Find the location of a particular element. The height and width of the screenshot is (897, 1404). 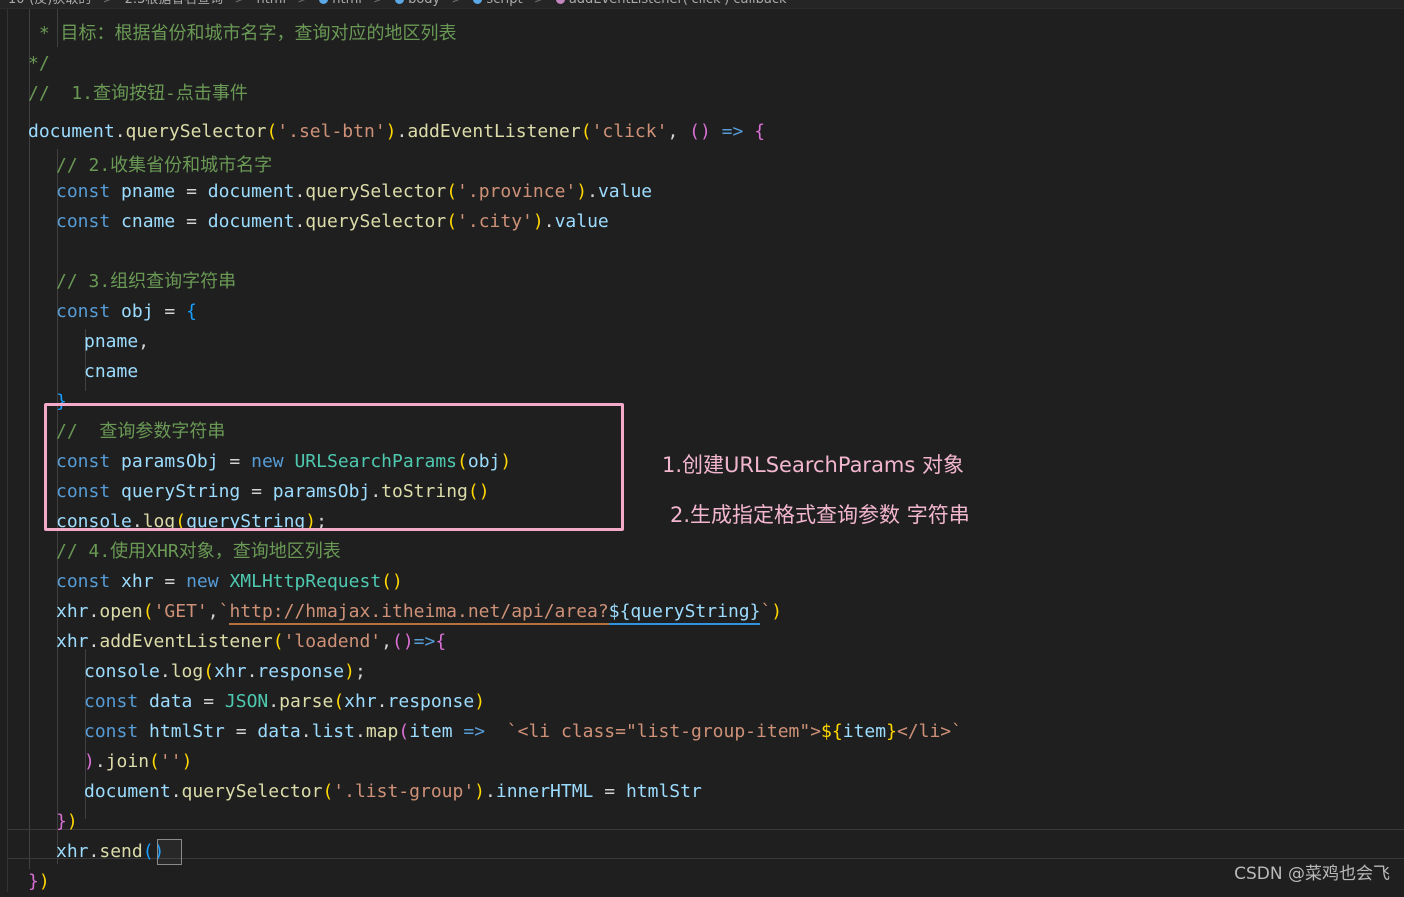

code-token-comment: */ is located at coordinates (39, 63).